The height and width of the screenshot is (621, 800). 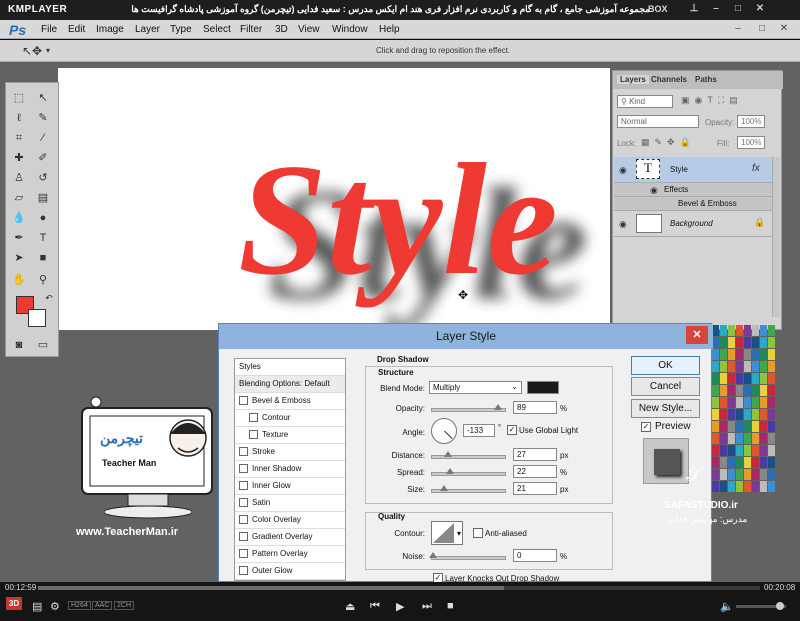 What do you see at coordinates (535, 454) in the screenshot?
I see `distance-input: 27` at bounding box center [535, 454].